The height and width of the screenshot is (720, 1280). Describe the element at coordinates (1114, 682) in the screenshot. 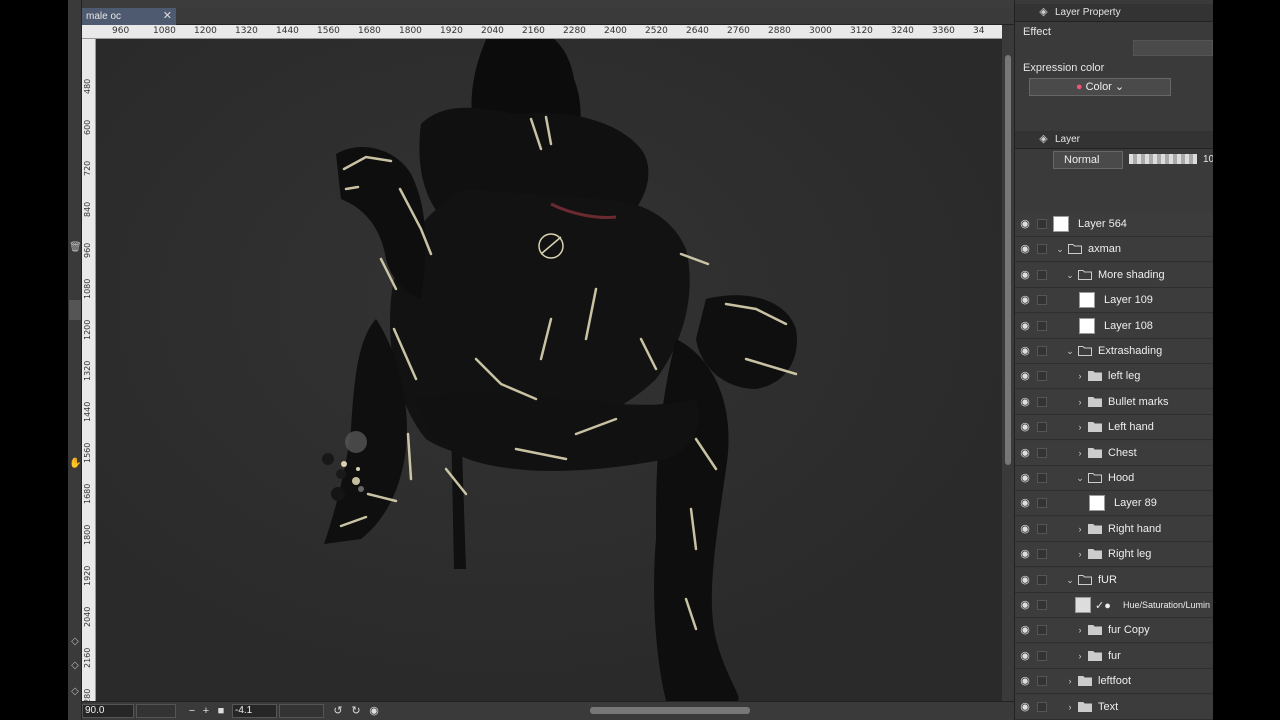

I see `layer-row: ◉ › leftfoot` at that location.